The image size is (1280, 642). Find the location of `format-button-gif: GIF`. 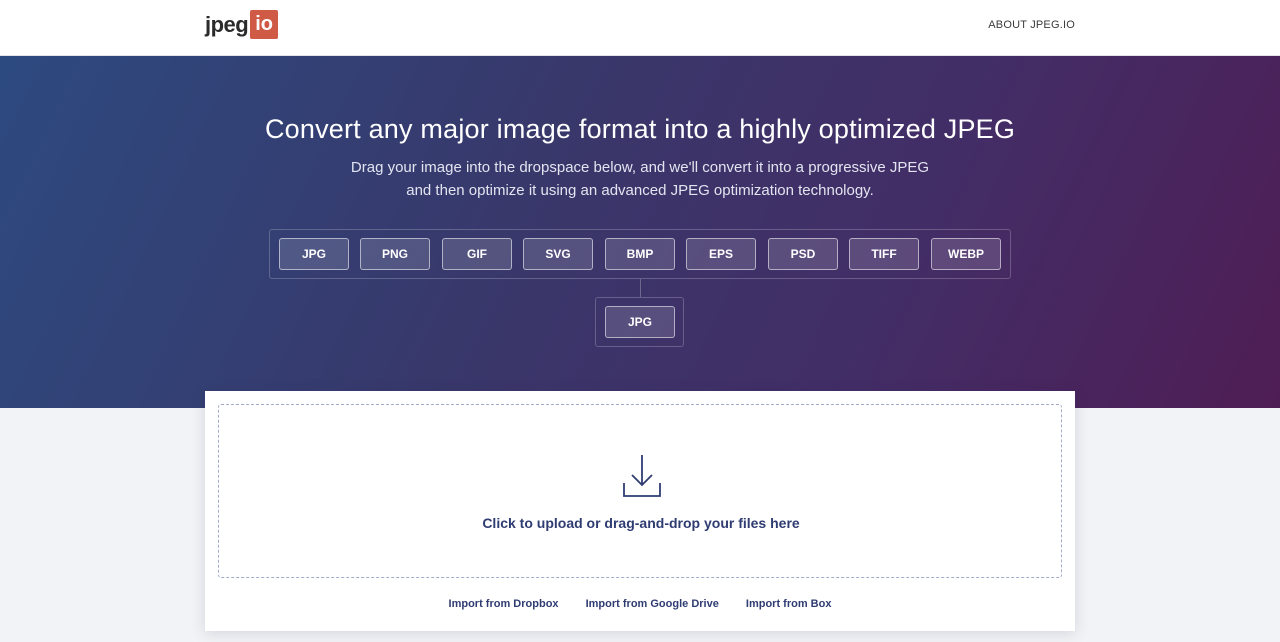

format-button-gif: GIF is located at coordinates (477, 254).